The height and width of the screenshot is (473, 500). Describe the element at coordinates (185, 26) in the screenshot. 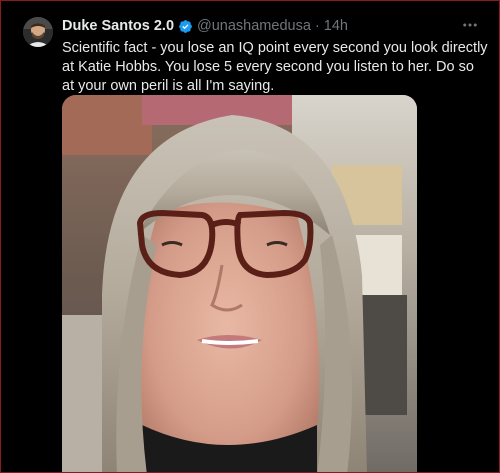

I see `verified-badge-icon` at that location.